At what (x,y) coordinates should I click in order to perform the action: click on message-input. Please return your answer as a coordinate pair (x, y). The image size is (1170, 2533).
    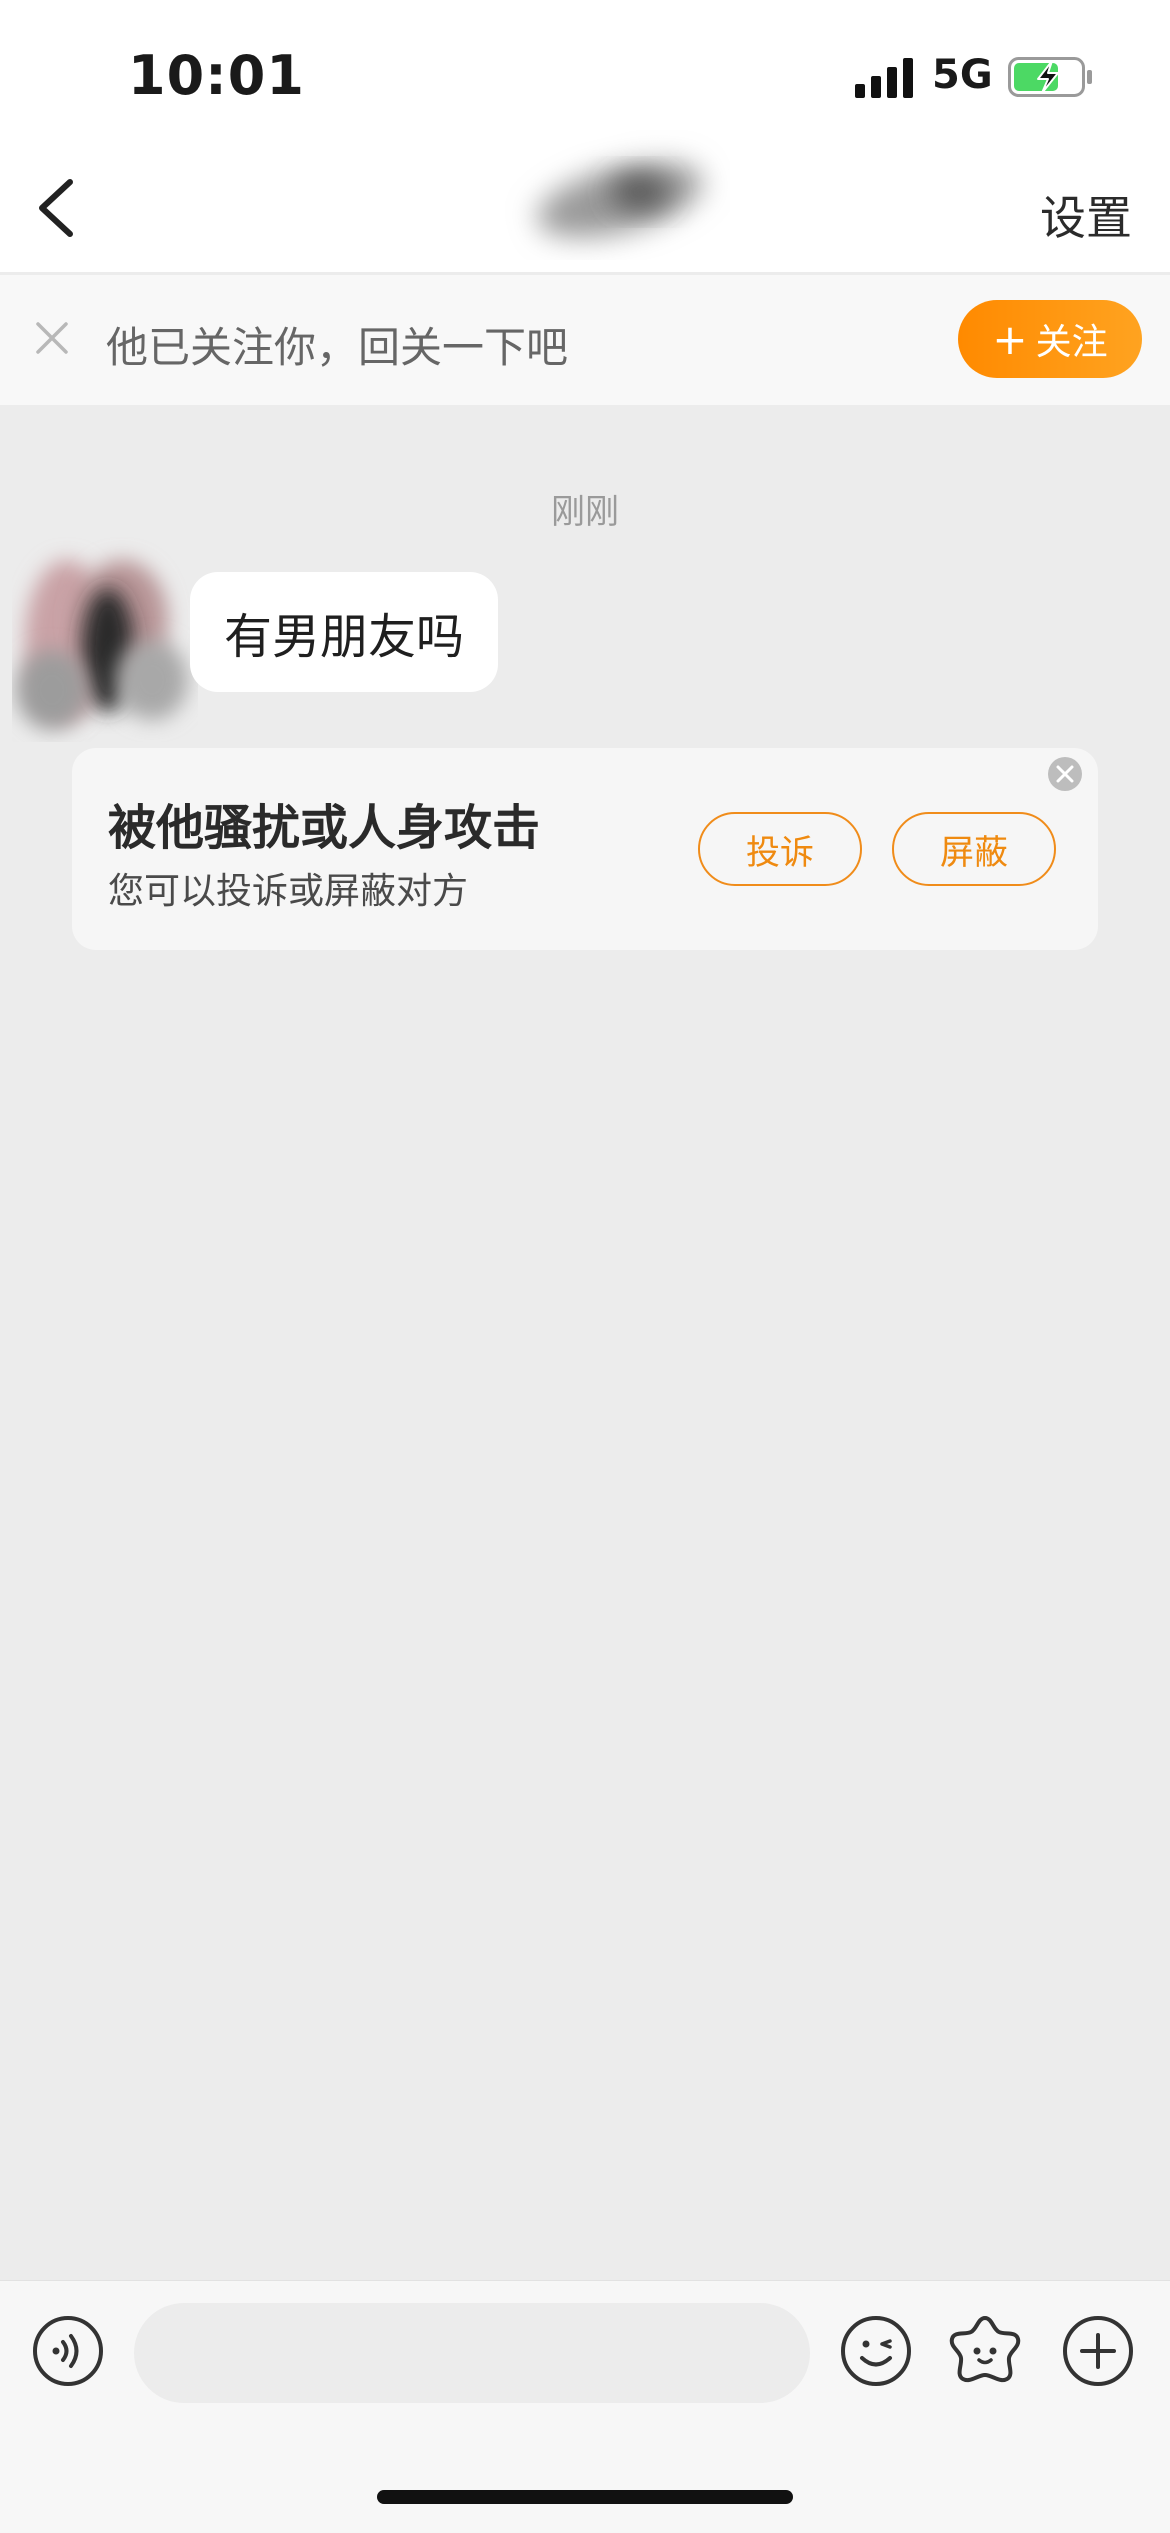
    Looking at the image, I should click on (472, 2353).